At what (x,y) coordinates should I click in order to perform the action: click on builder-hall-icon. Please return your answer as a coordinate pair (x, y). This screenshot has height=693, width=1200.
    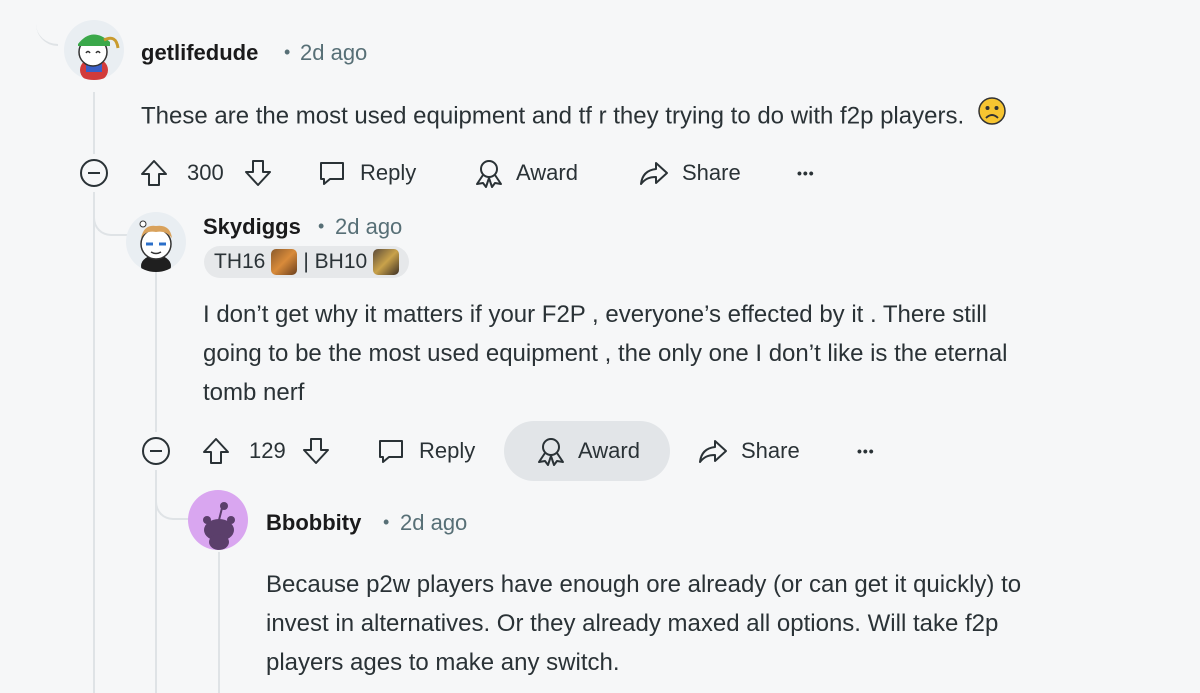
    Looking at the image, I should click on (386, 262).